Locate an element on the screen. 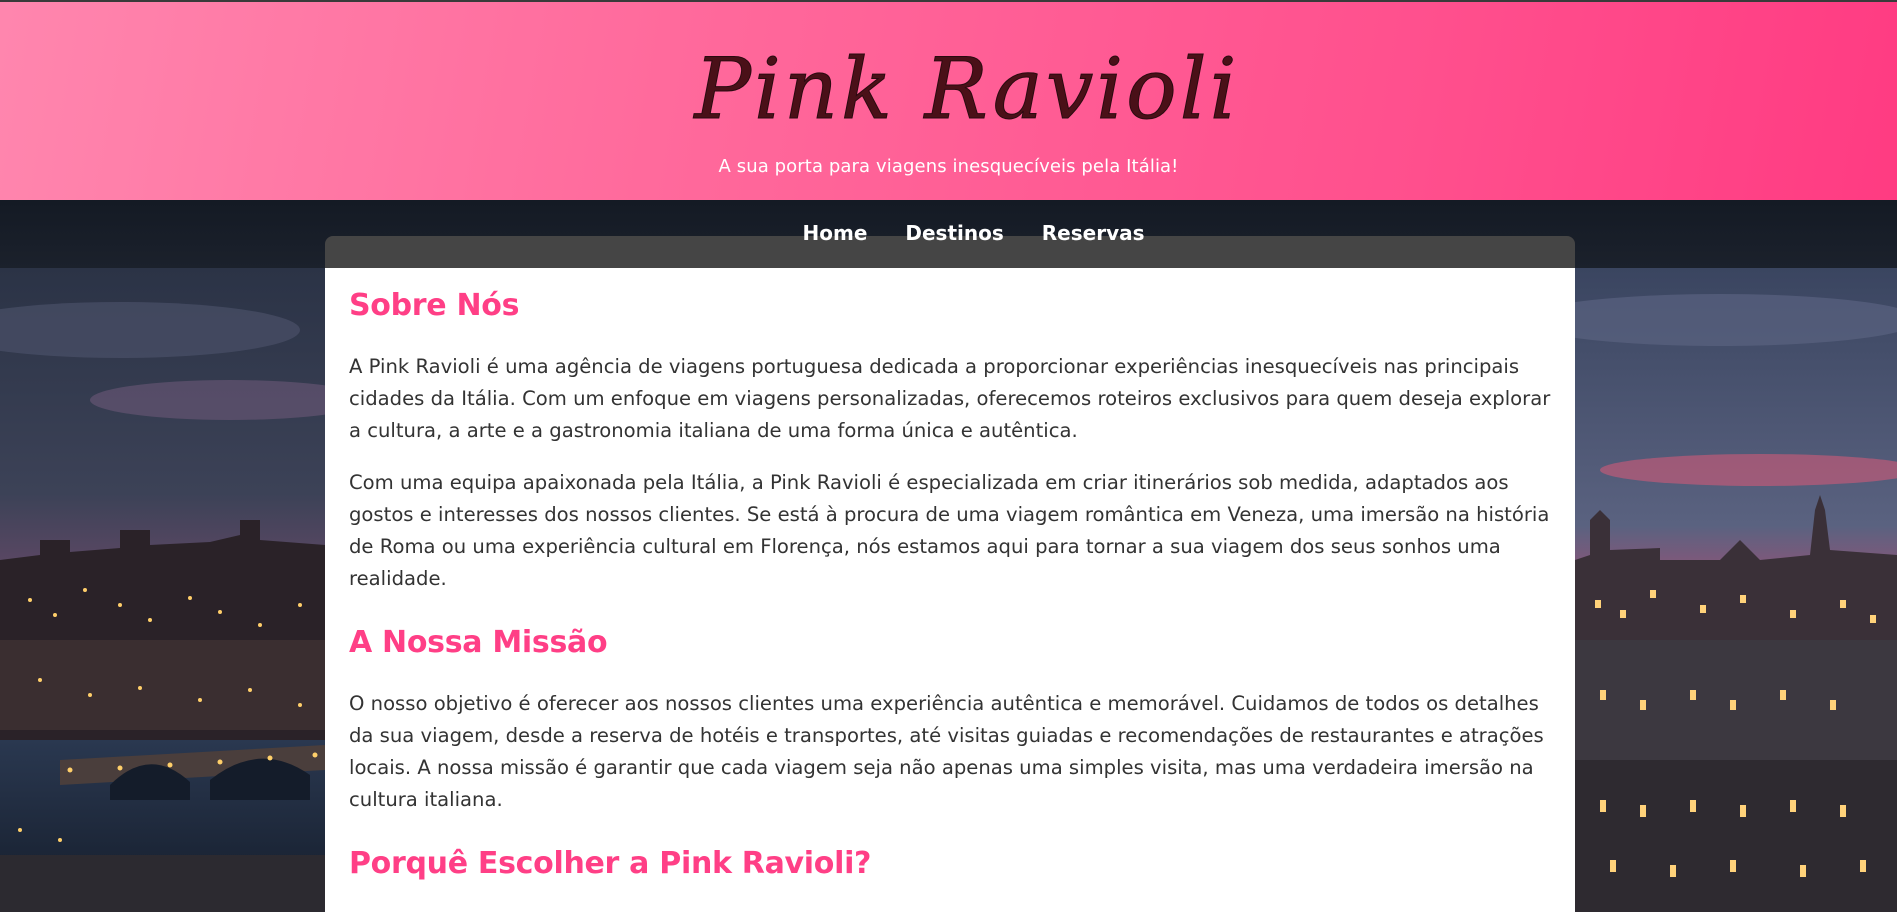 The image size is (1897, 912). section-title-sobre-nos: Sobre Nós is located at coordinates (434, 305).